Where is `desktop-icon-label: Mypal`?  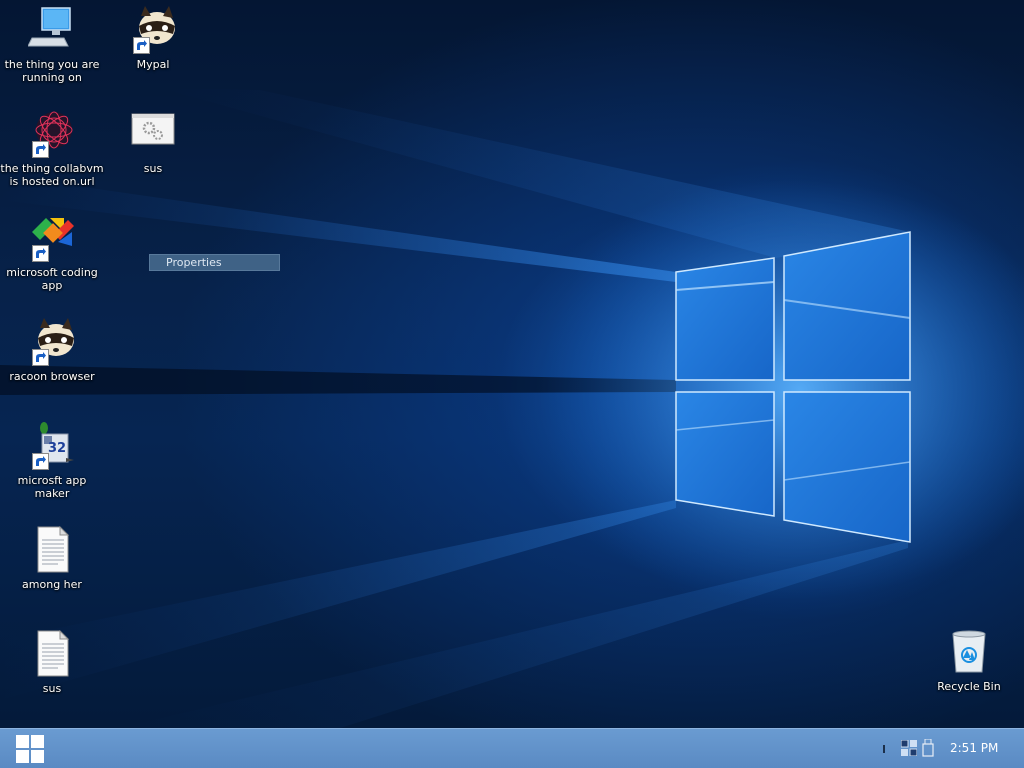
desktop-icon-label: Mypal is located at coordinates (153, 64).